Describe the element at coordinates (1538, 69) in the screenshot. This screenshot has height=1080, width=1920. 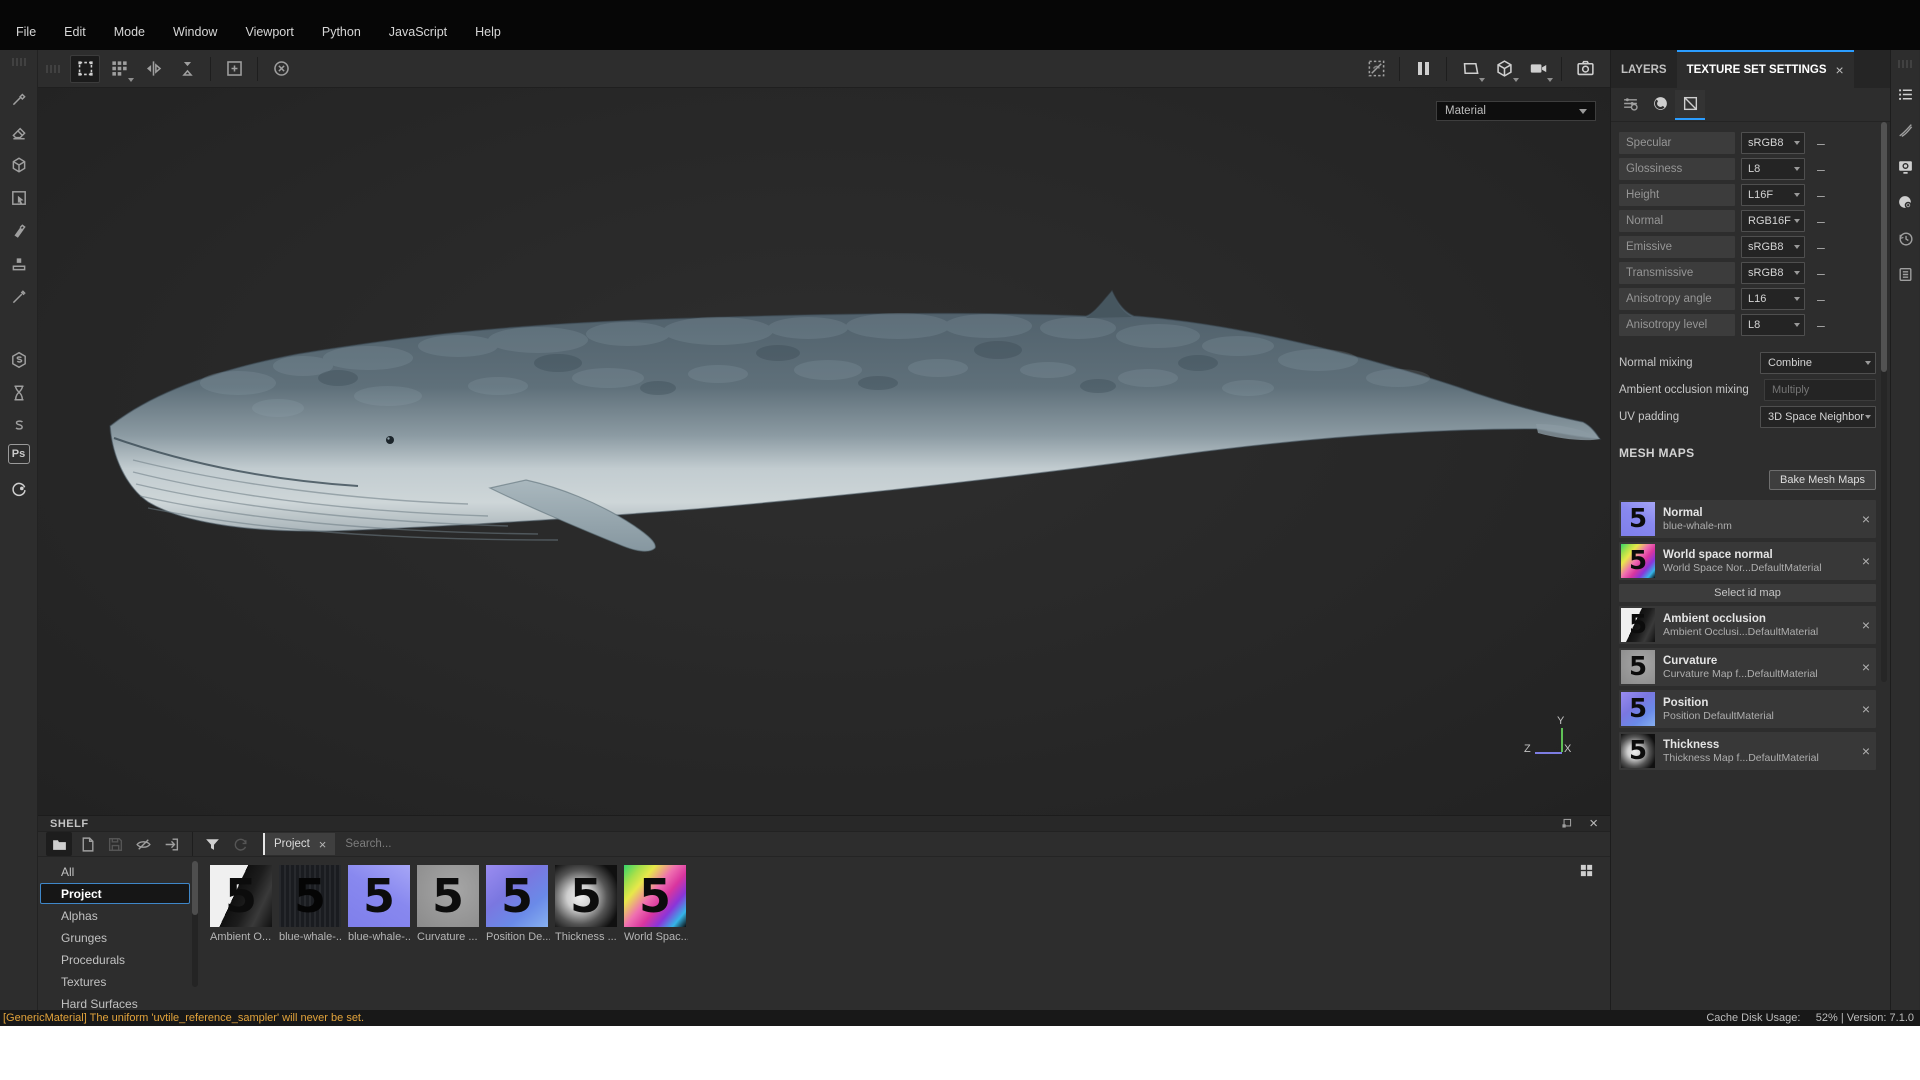
I see `camera-mode-button` at that location.